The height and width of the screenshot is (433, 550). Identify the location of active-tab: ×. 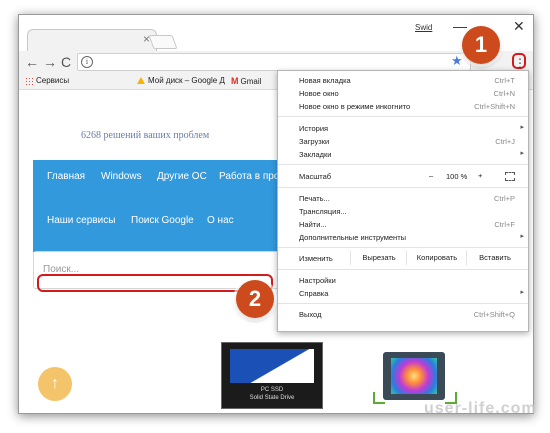
(92, 40).